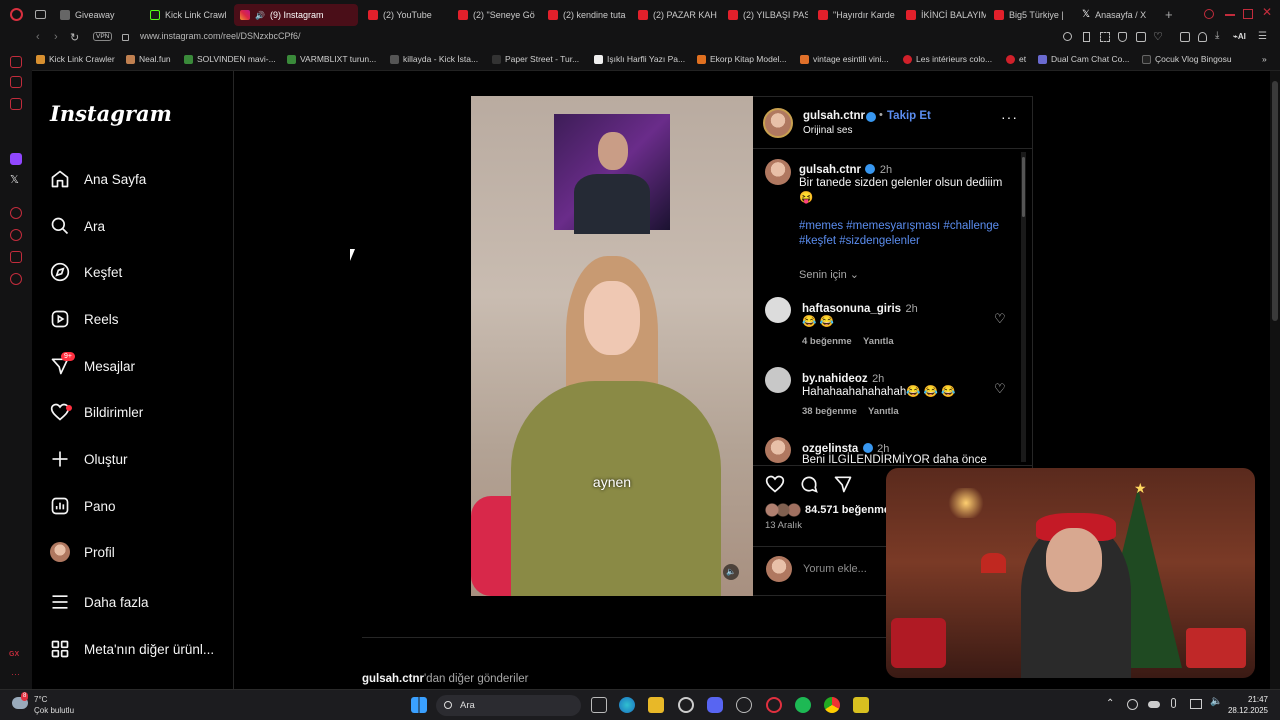 Image resolution: width=1280 pixels, height=720 pixels. I want to click on account-icon, so click(1202, 37).